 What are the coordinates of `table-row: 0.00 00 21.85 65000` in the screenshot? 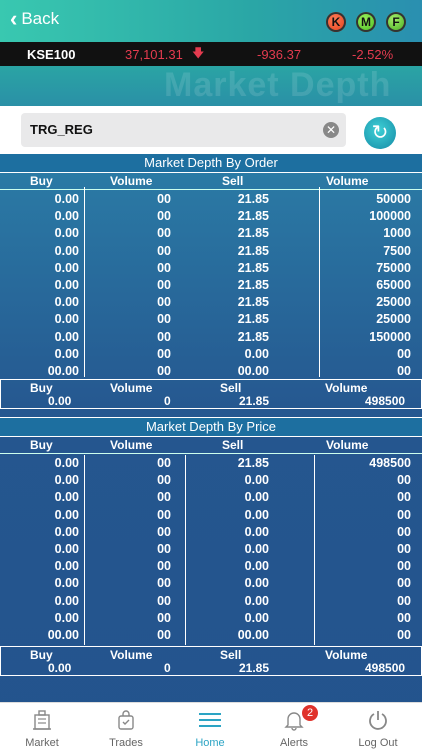 It's located at (211, 284).